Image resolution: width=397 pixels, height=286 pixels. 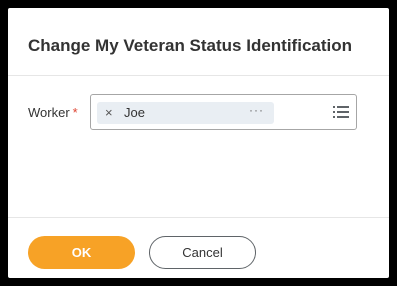 I want to click on worker-field-label: Worker *, so click(x=53, y=112).